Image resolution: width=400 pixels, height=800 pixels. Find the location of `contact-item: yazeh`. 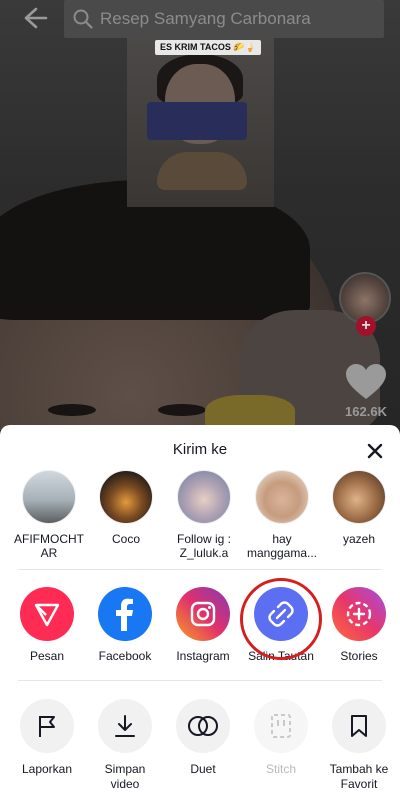

contact-item: yazeh is located at coordinates (359, 508).